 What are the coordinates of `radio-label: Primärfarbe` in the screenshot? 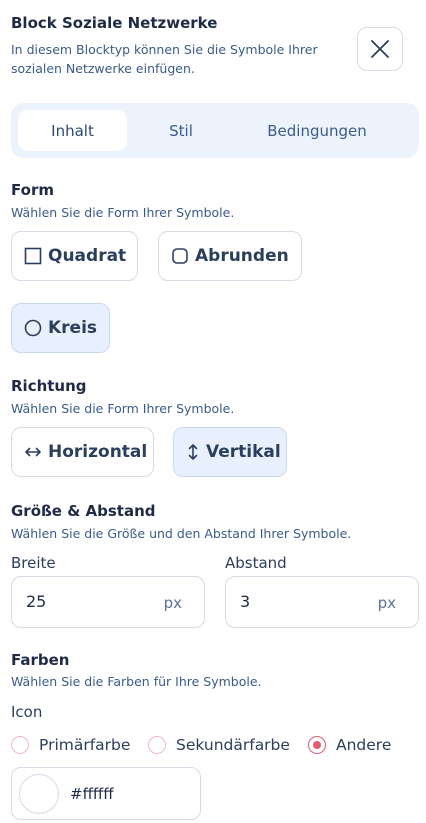 It's located at (85, 745).